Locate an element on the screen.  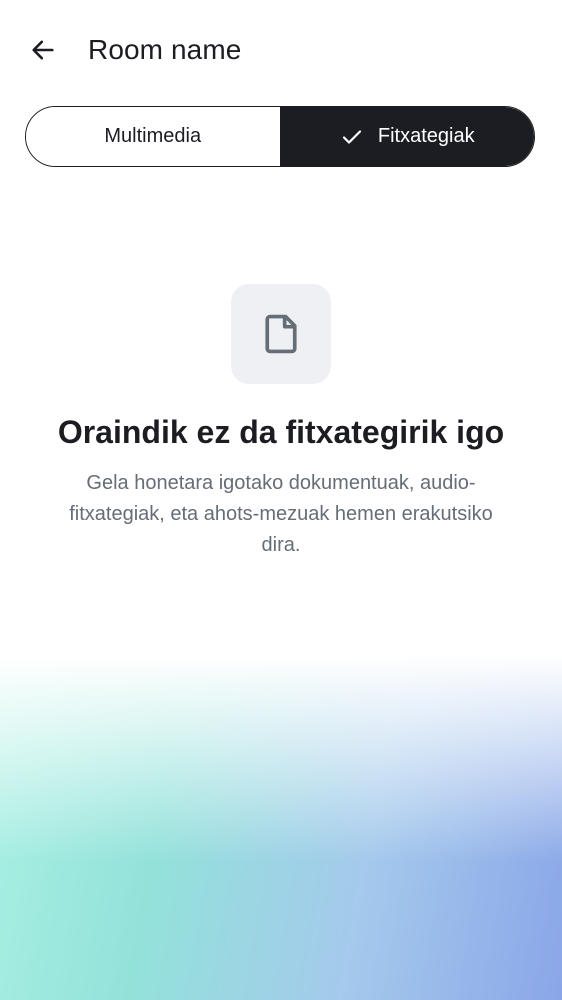
tab-files: Fitxategiak is located at coordinates (407, 136).